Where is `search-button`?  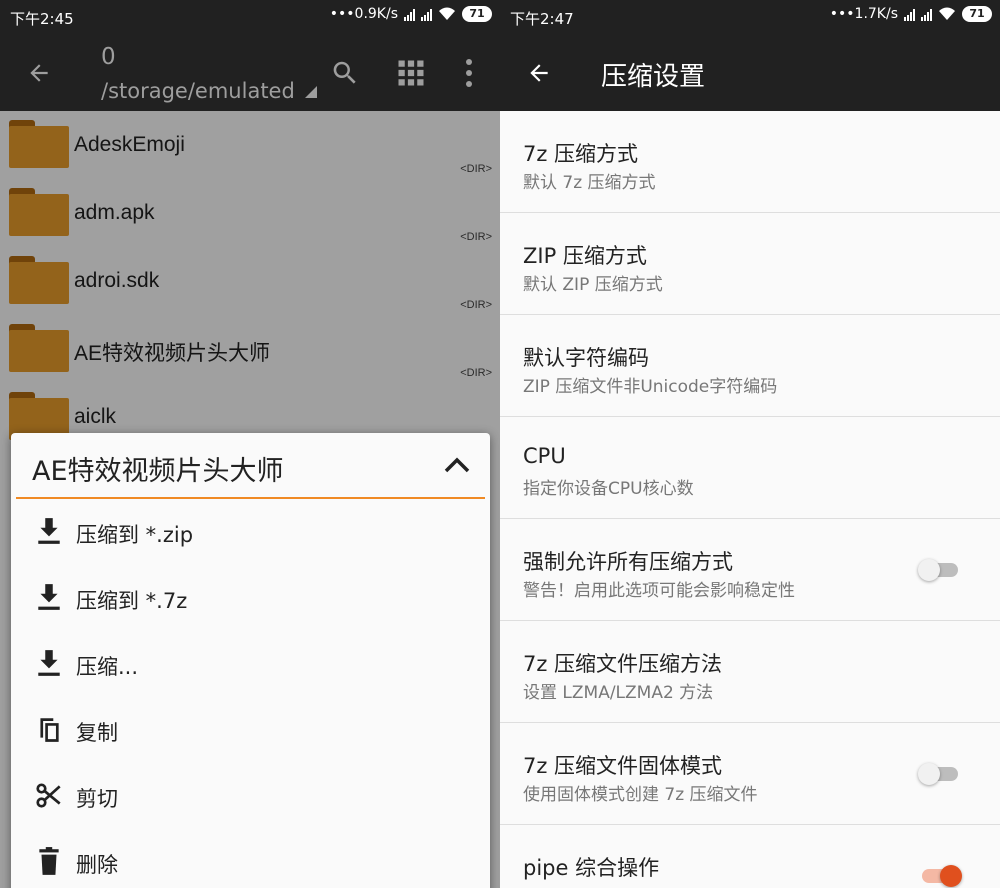 search-button is located at coordinates (345, 73).